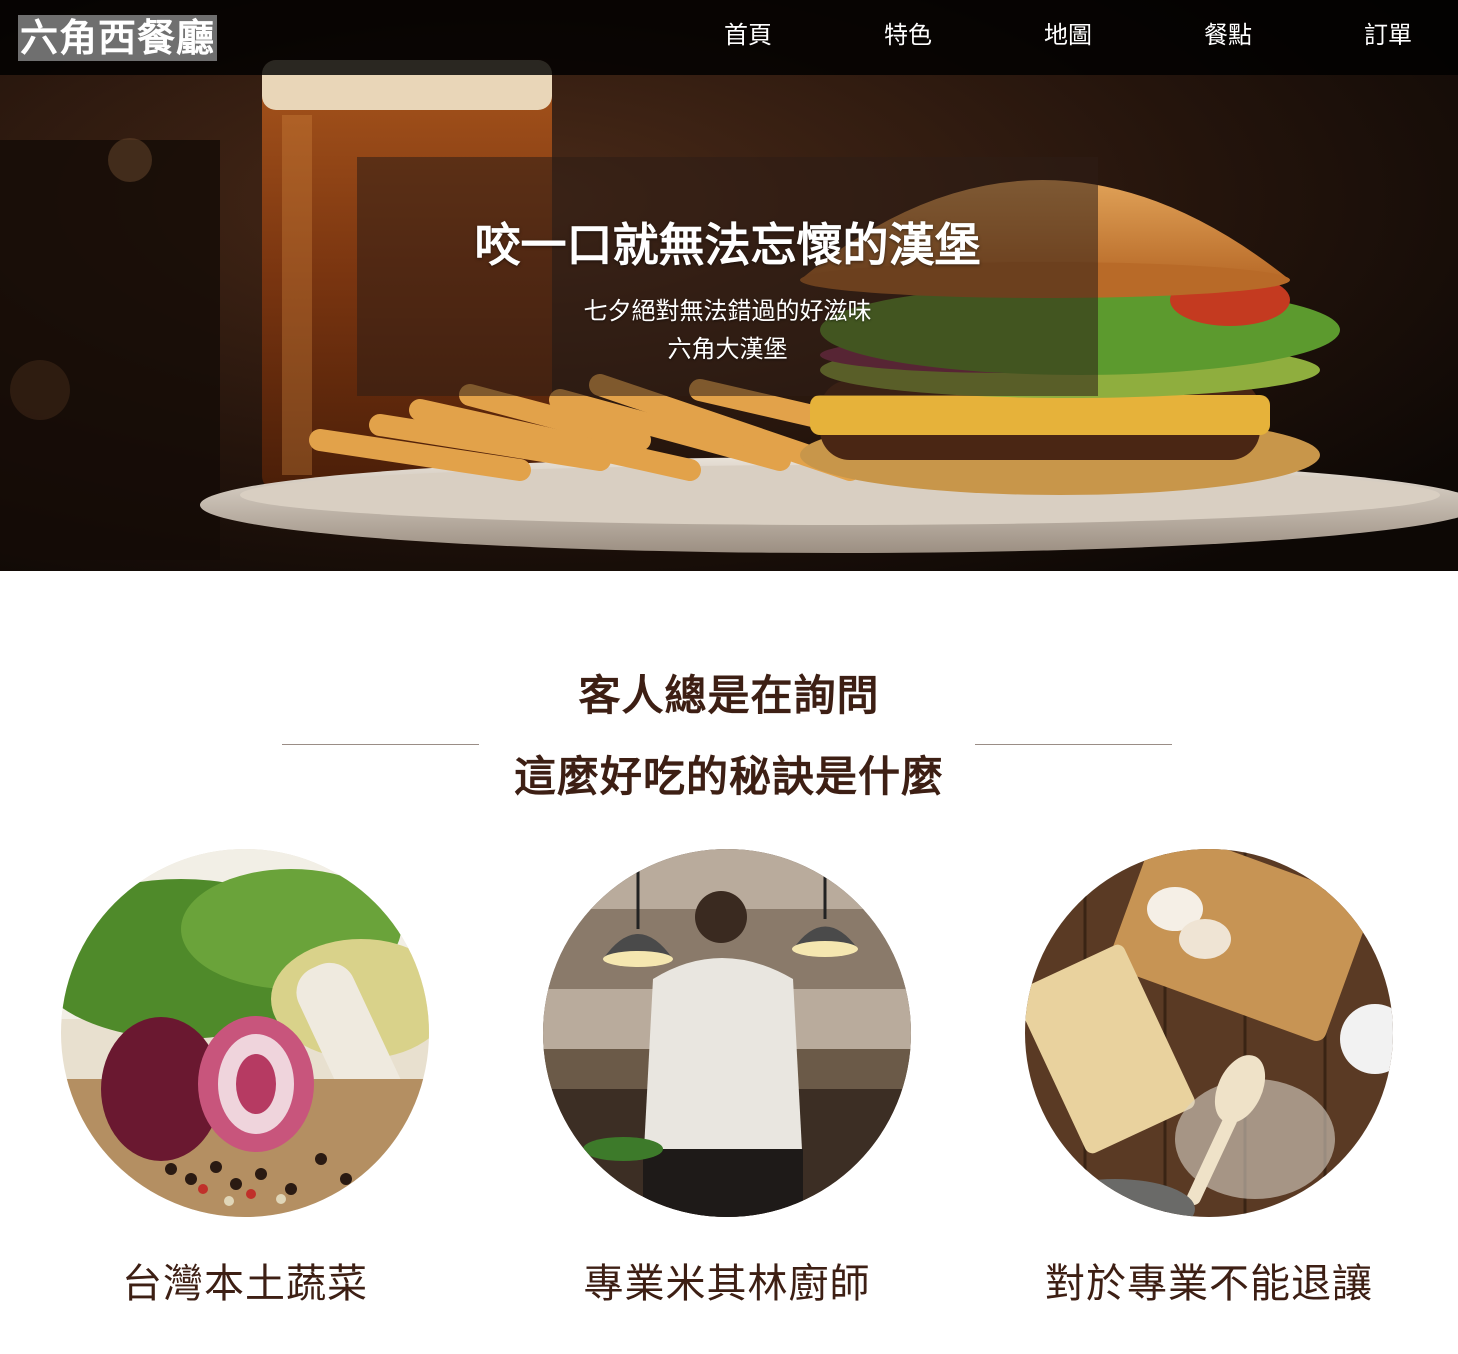 The width and height of the screenshot is (1458, 1354). What do you see at coordinates (727, 276) in the screenshot?
I see `hero-caption-box: 咬一口就無法忘懷的漢堡 七夕絕對無法錯過的好滋味 六角大漢堡` at bounding box center [727, 276].